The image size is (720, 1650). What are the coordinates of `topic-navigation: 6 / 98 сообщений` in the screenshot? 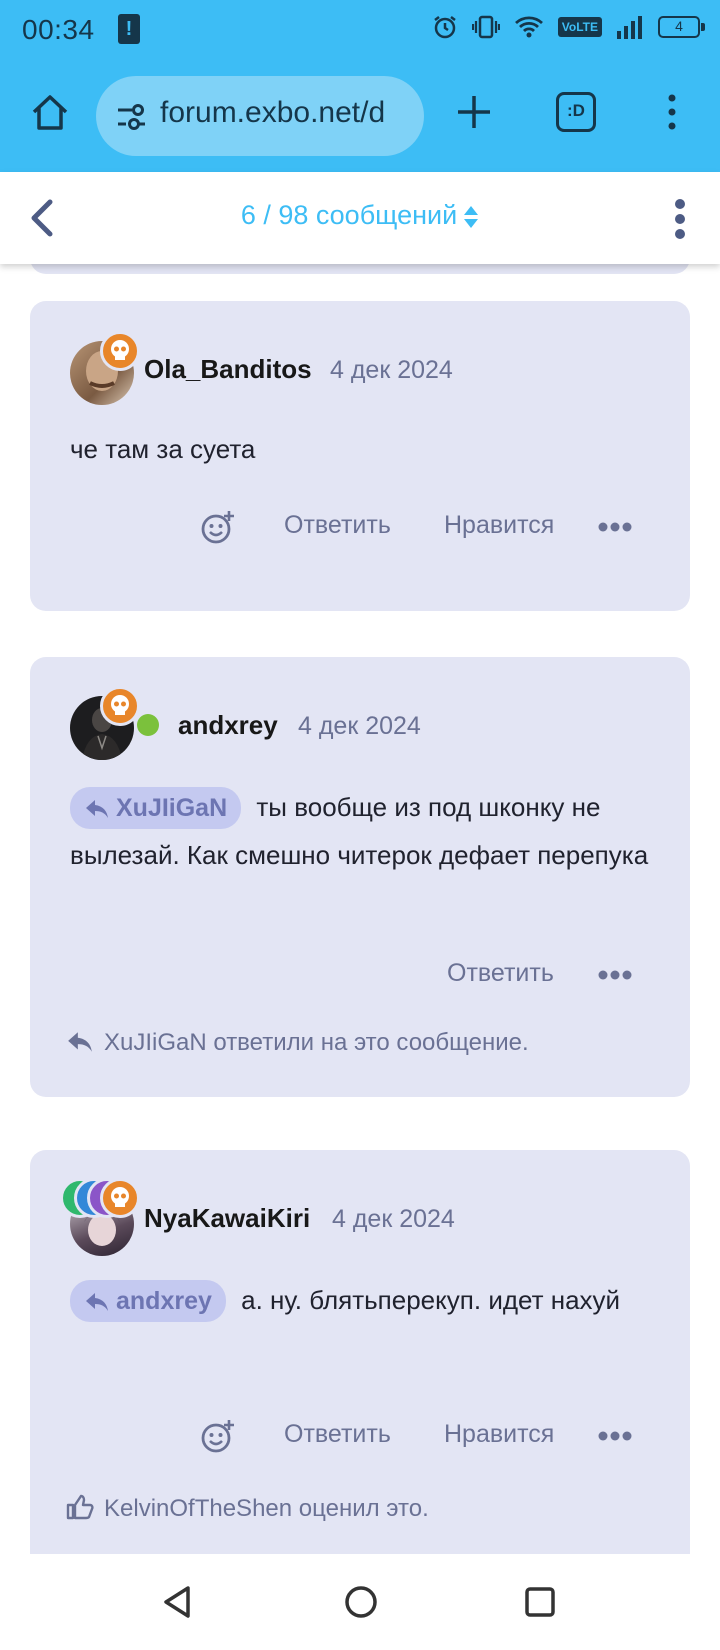 It's located at (360, 218).